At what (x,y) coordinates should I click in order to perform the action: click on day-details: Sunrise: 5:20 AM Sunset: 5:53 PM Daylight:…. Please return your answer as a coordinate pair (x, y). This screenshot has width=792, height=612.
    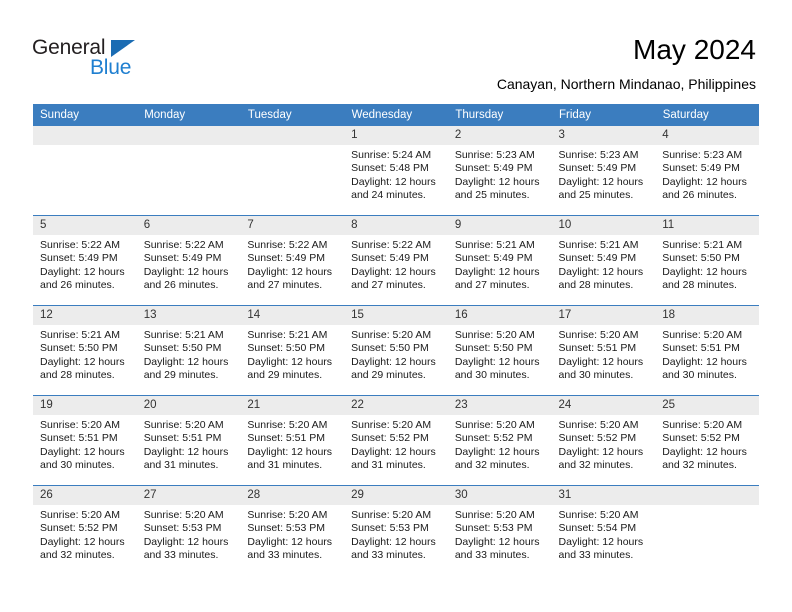
    Looking at the image, I should click on (396, 534).